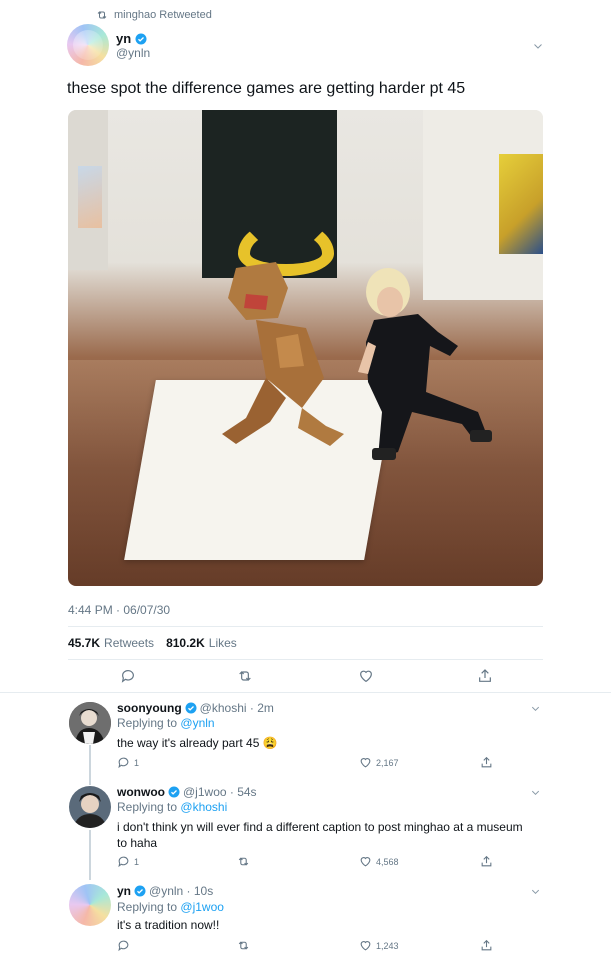  Describe the element at coordinates (124, 891) in the screenshot. I see `reply-author-name: yn` at that location.